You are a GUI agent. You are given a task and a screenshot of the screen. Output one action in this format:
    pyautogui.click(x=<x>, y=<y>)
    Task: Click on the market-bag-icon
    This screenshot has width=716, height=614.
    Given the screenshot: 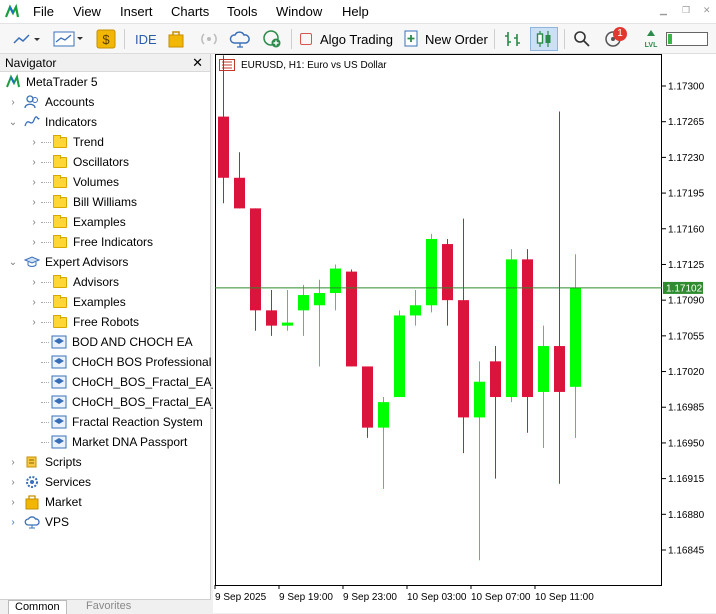 What is the action you would take?
    pyautogui.click(x=176, y=39)
    